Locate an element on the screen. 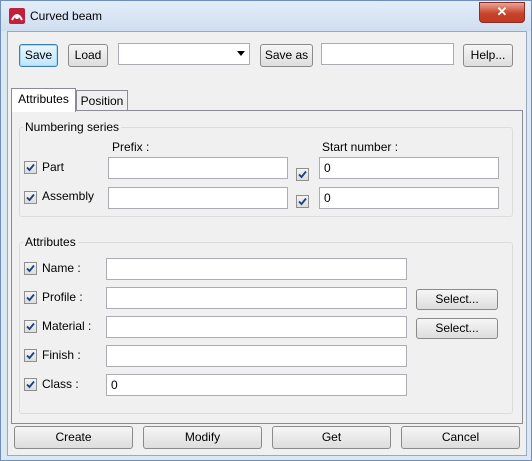 Image resolution: width=532 pixels, height=461 pixels. save-button: Save is located at coordinates (38, 55).